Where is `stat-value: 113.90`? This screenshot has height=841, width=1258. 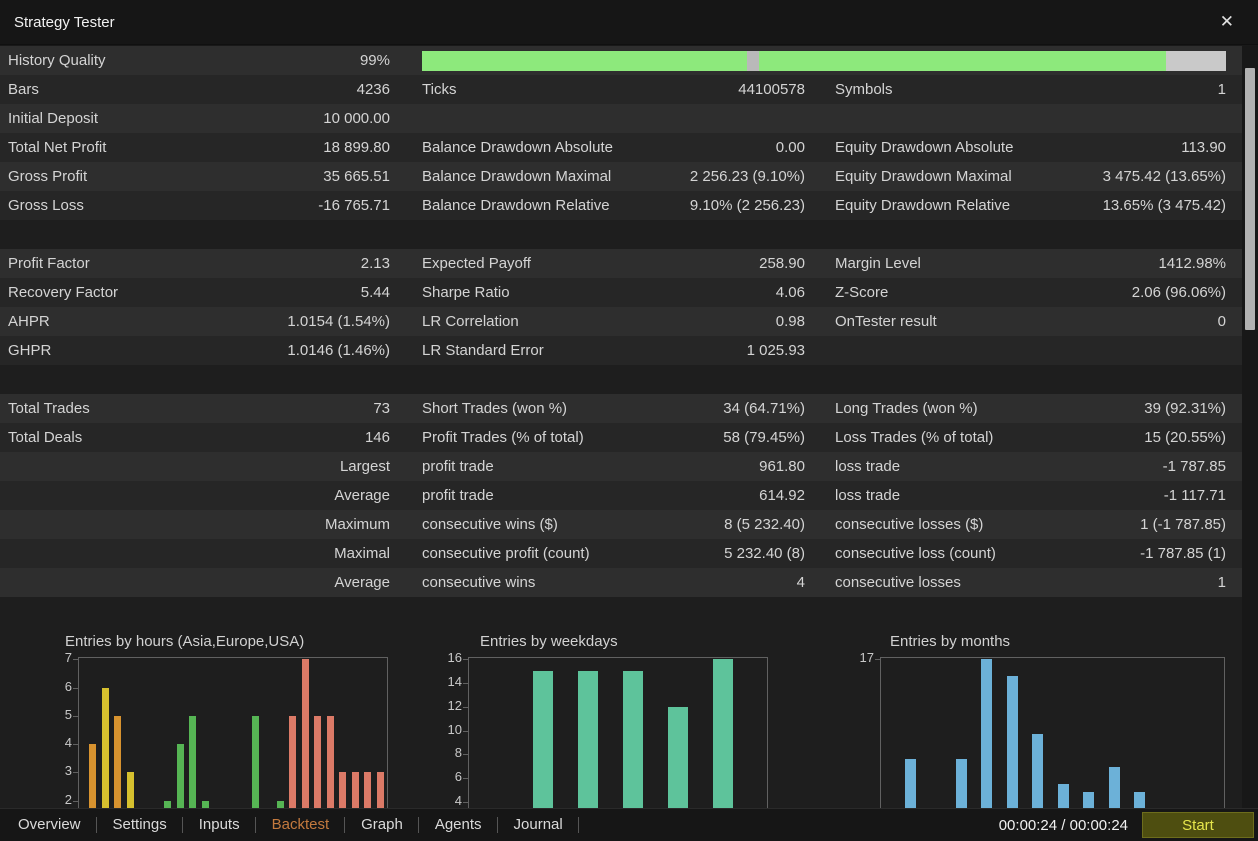
stat-value: 113.90 is located at coordinates (1203, 147).